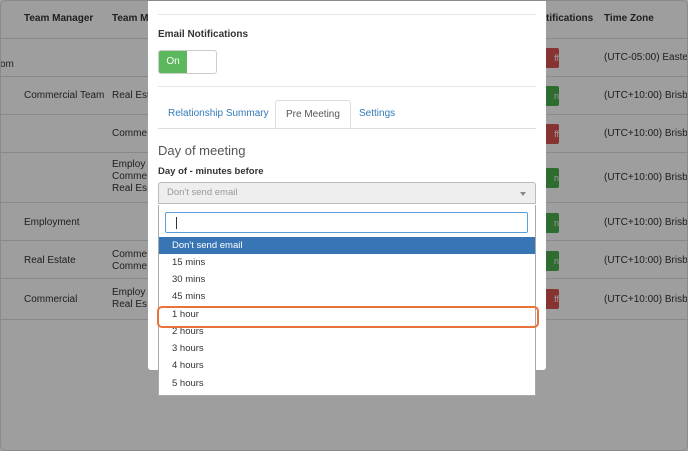 The width and height of the screenshot is (688, 451). Describe the element at coordinates (202, 192) in the screenshot. I see `select-value: Don't send email` at that location.